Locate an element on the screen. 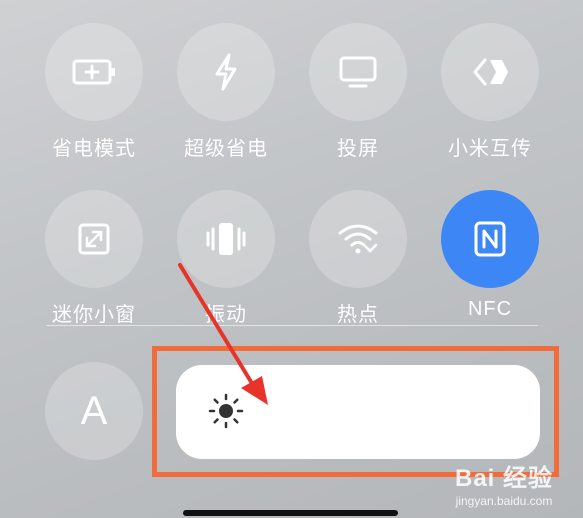 The image size is (583, 518). baidu-jingyan-watermark: Bai 经验 jingyan.baidu.com is located at coordinates (504, 483).